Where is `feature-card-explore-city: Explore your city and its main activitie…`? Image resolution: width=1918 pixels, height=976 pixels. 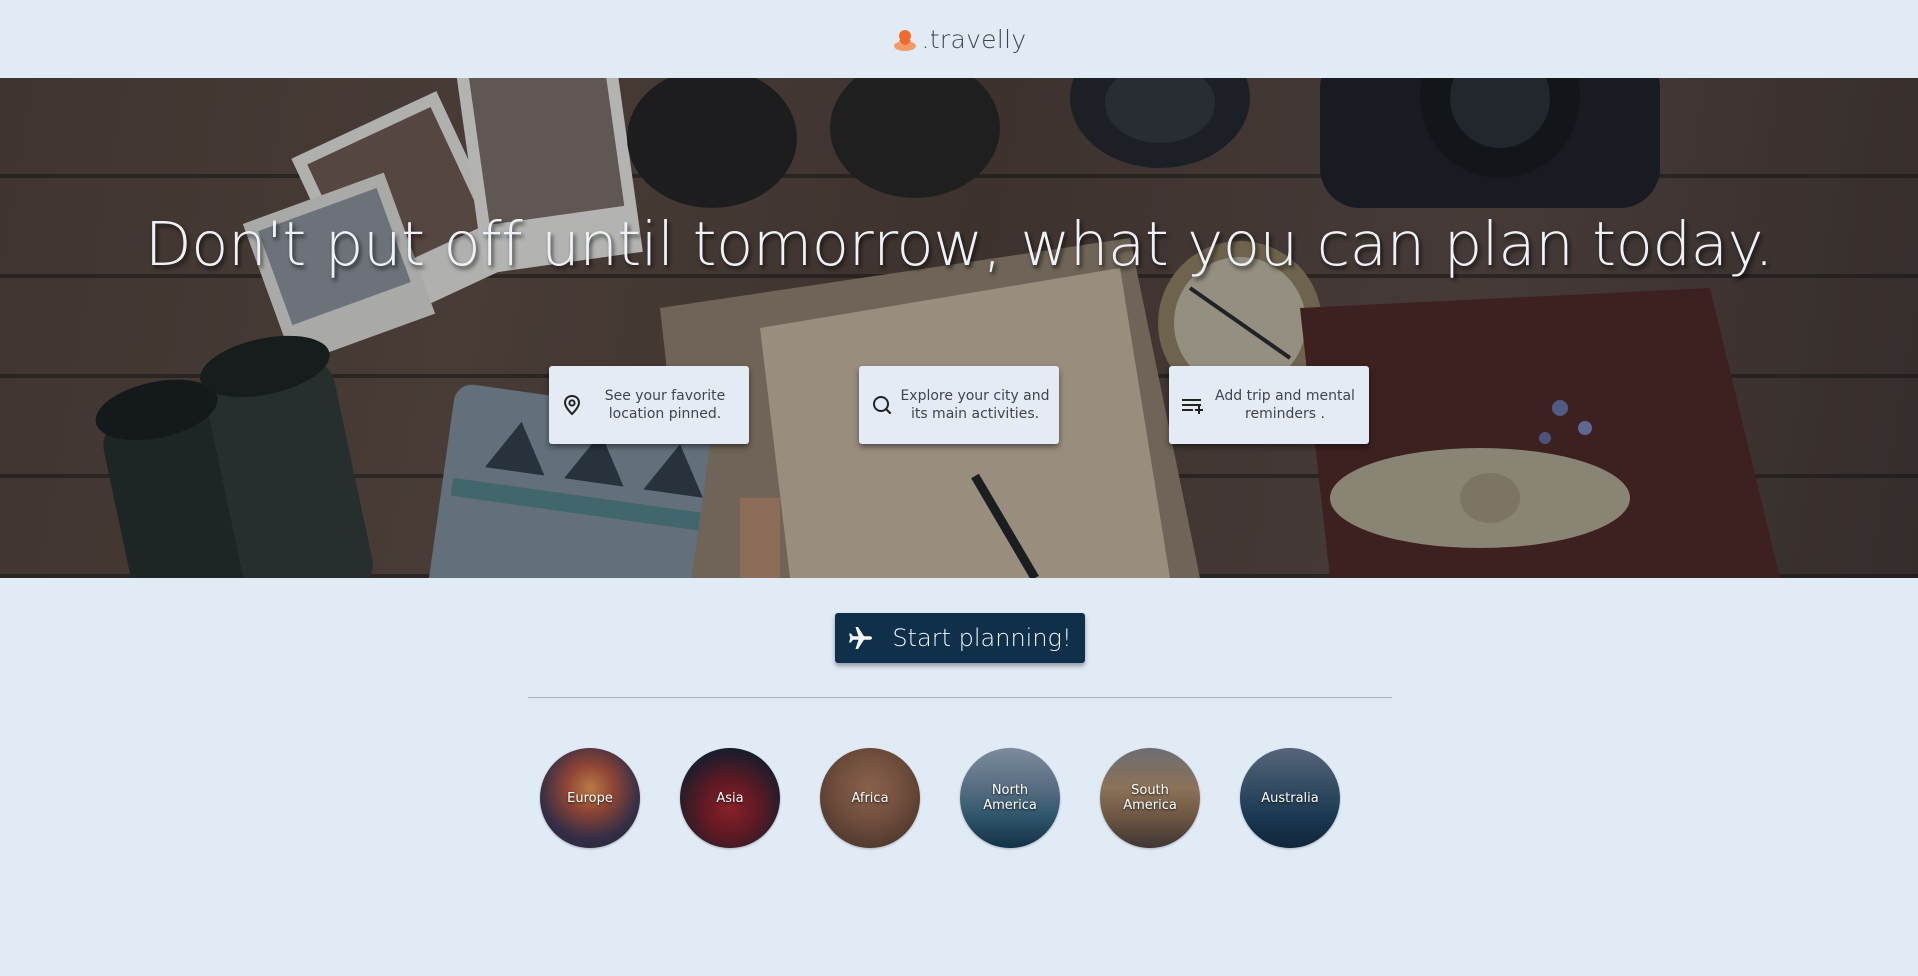
feature-card-explore-city: Explore your city and its main activitie… is located at coordinates (959, 405).